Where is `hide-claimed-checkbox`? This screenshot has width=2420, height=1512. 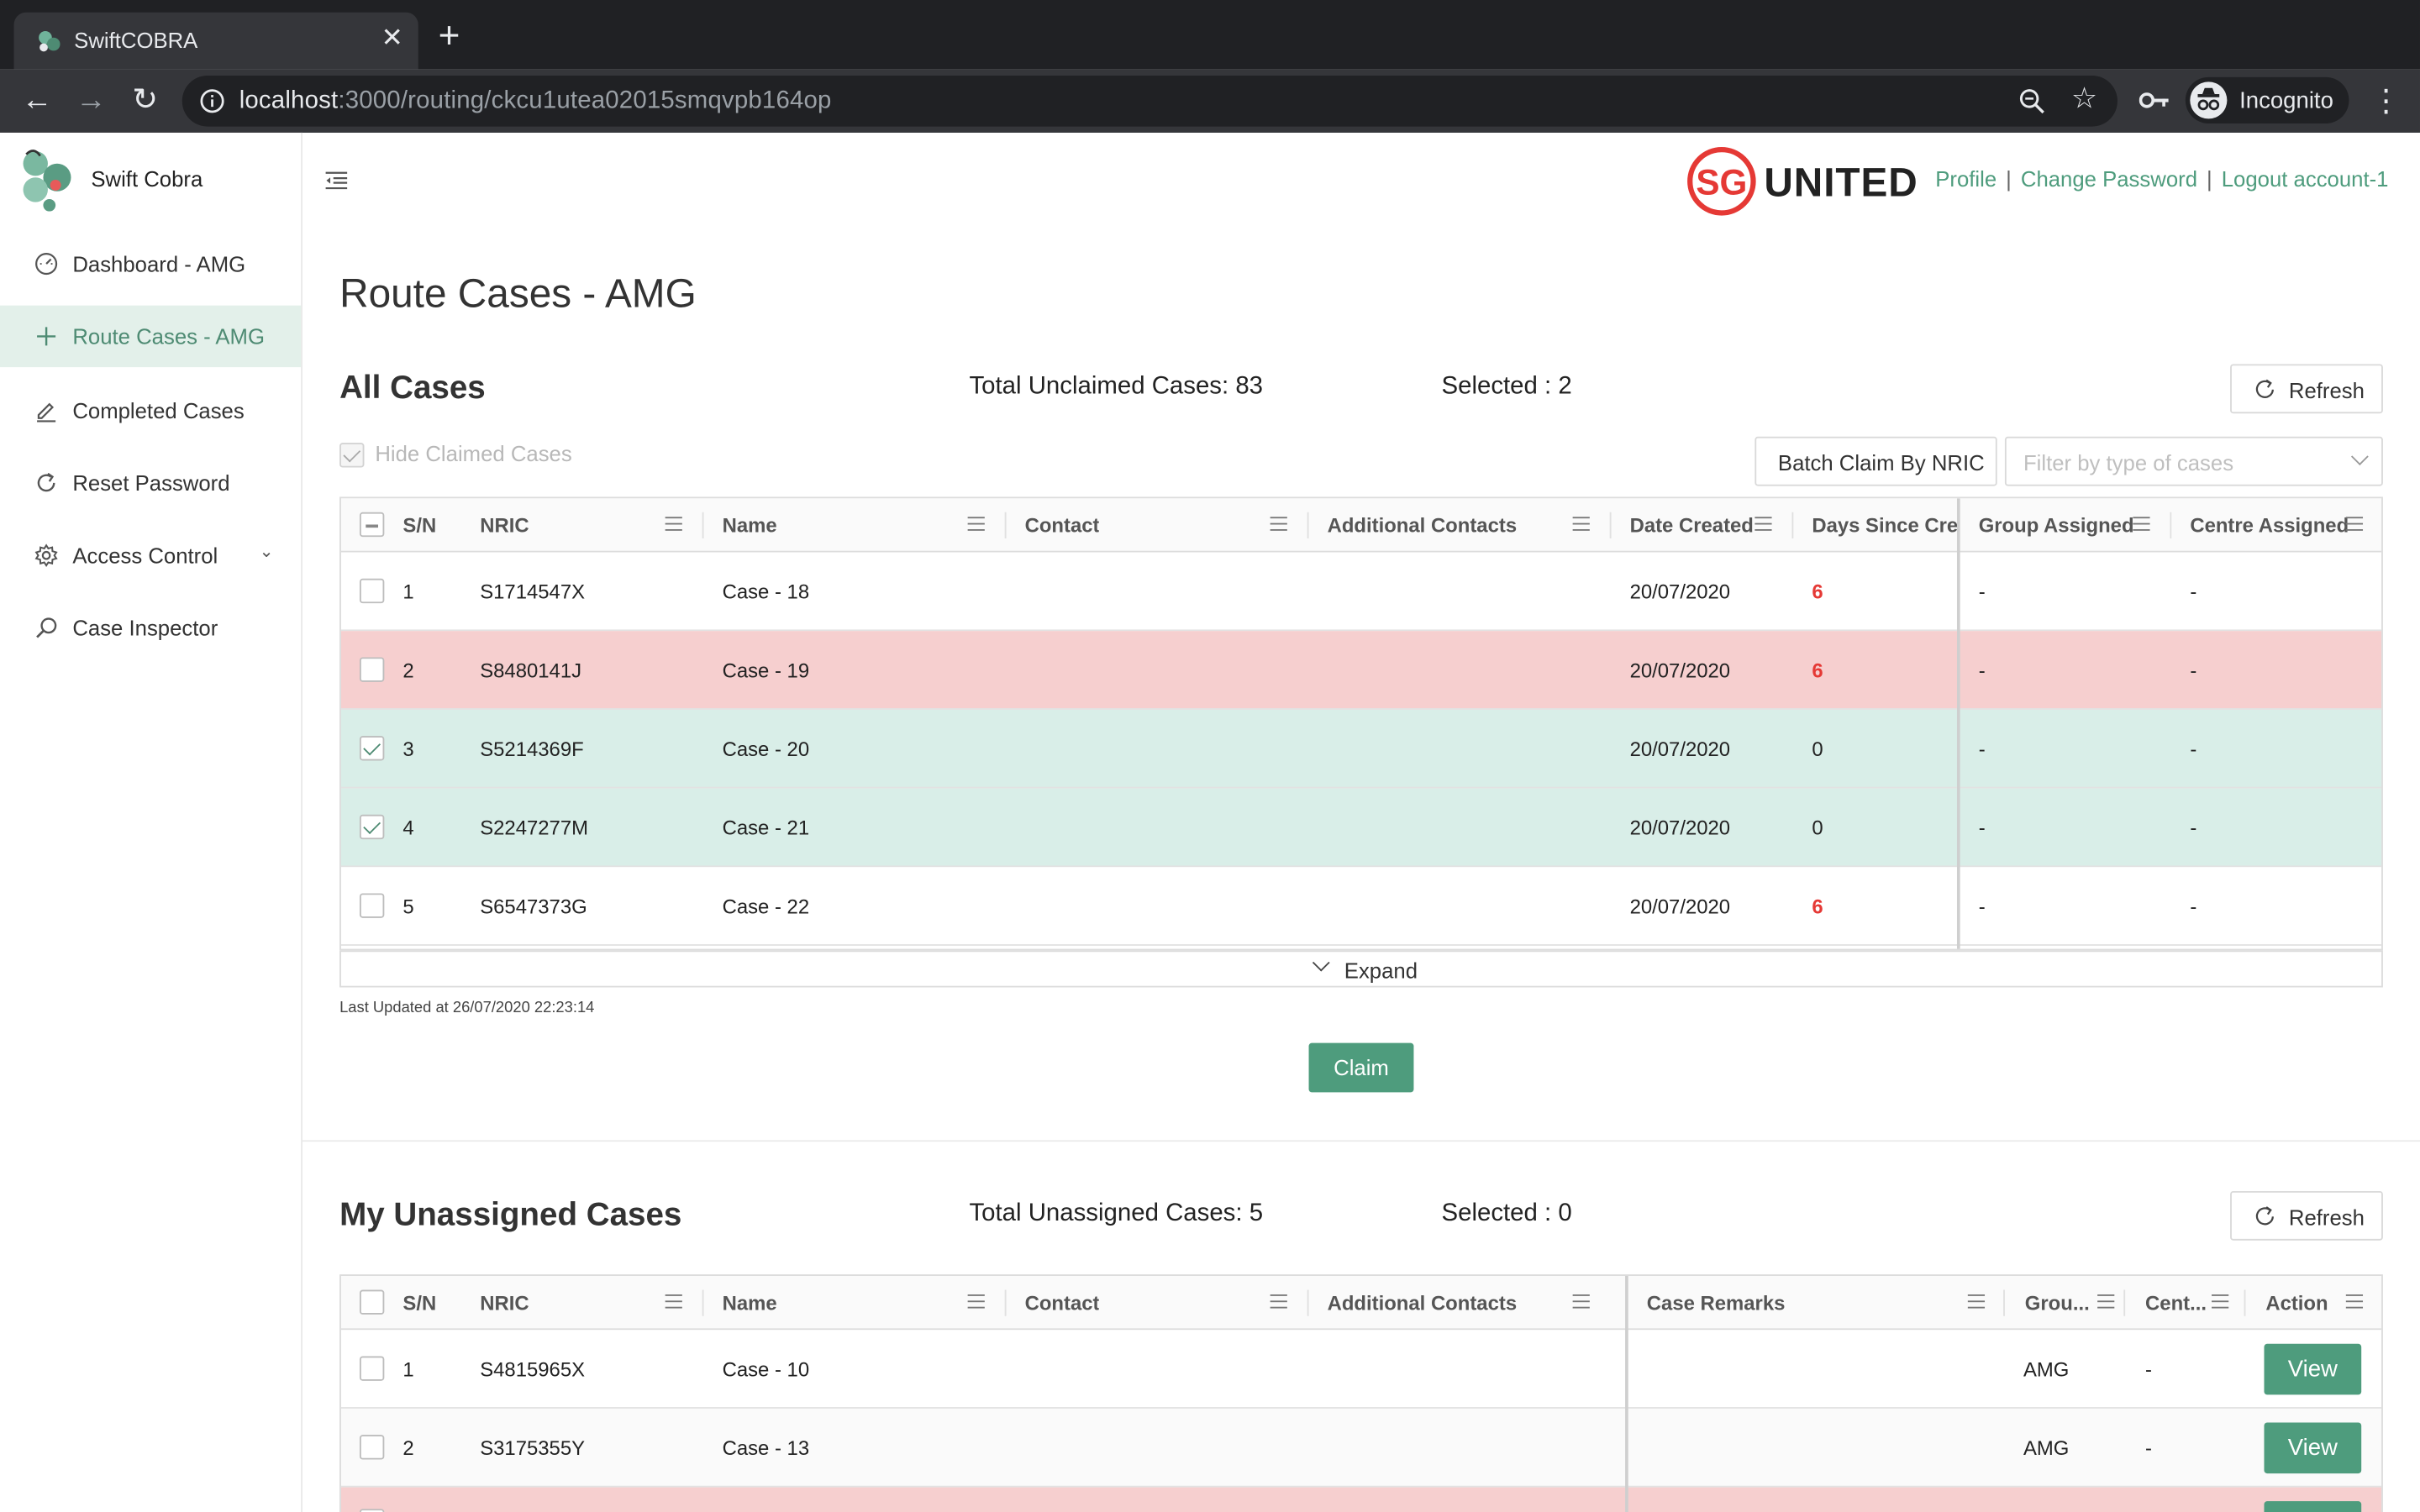
hide-claimed-checkbox is located at coordinates (352, 455).